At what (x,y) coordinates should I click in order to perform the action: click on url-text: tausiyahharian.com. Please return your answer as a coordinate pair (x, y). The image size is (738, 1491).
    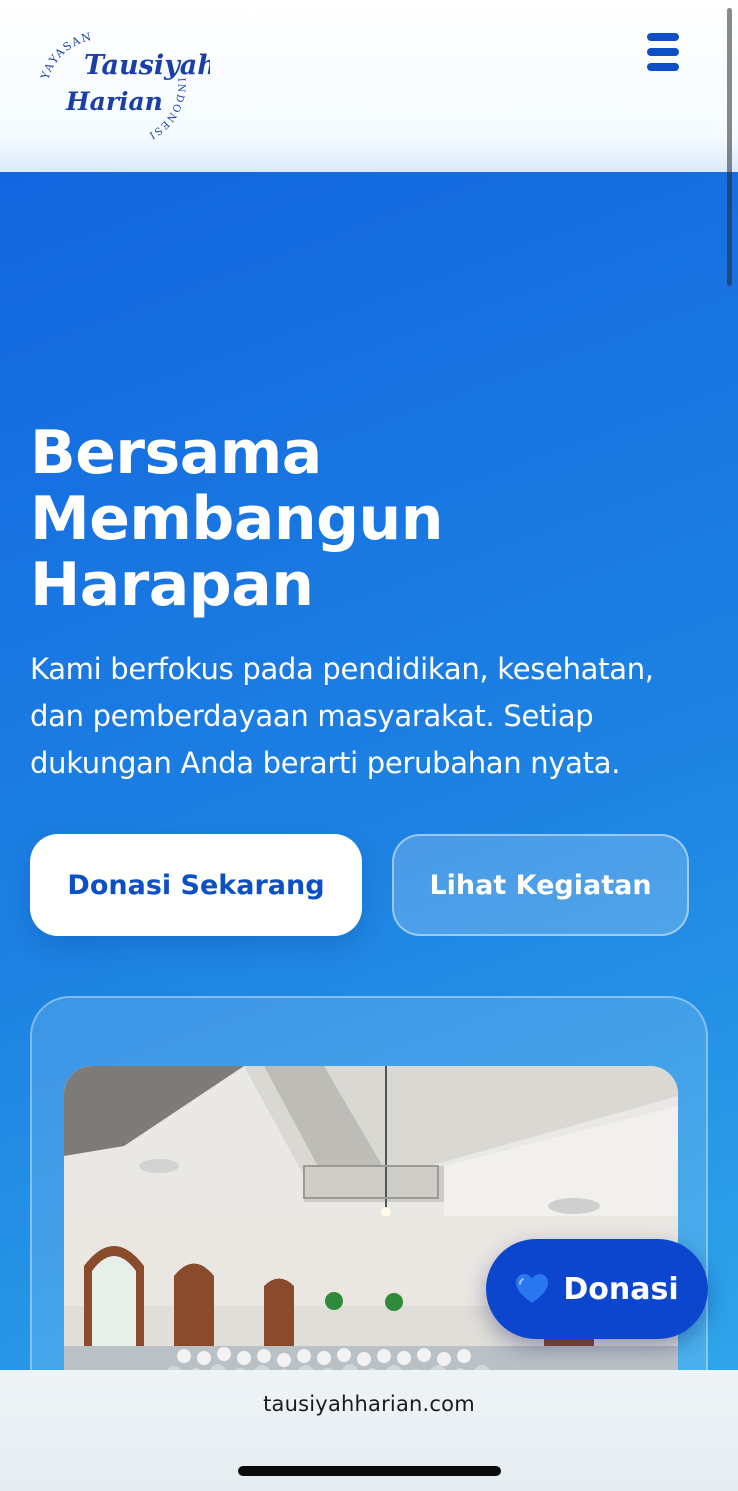
    Looking at the image, I should click on (369, 1404).